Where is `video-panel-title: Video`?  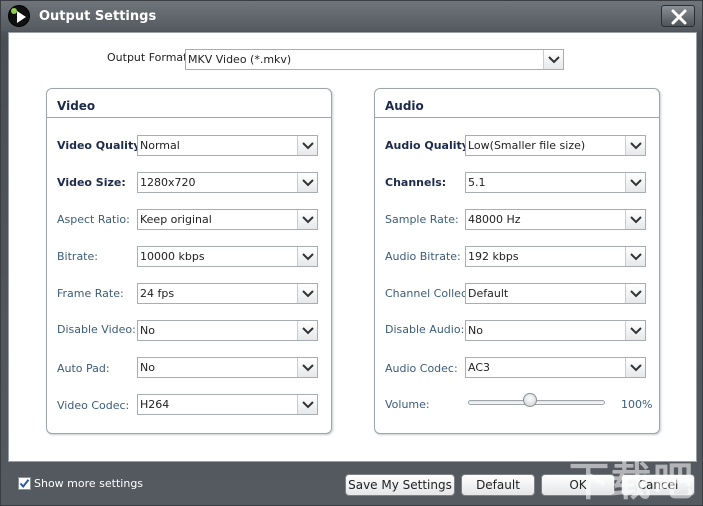 video-panel-title: Video is located at coordinates (76, 106).